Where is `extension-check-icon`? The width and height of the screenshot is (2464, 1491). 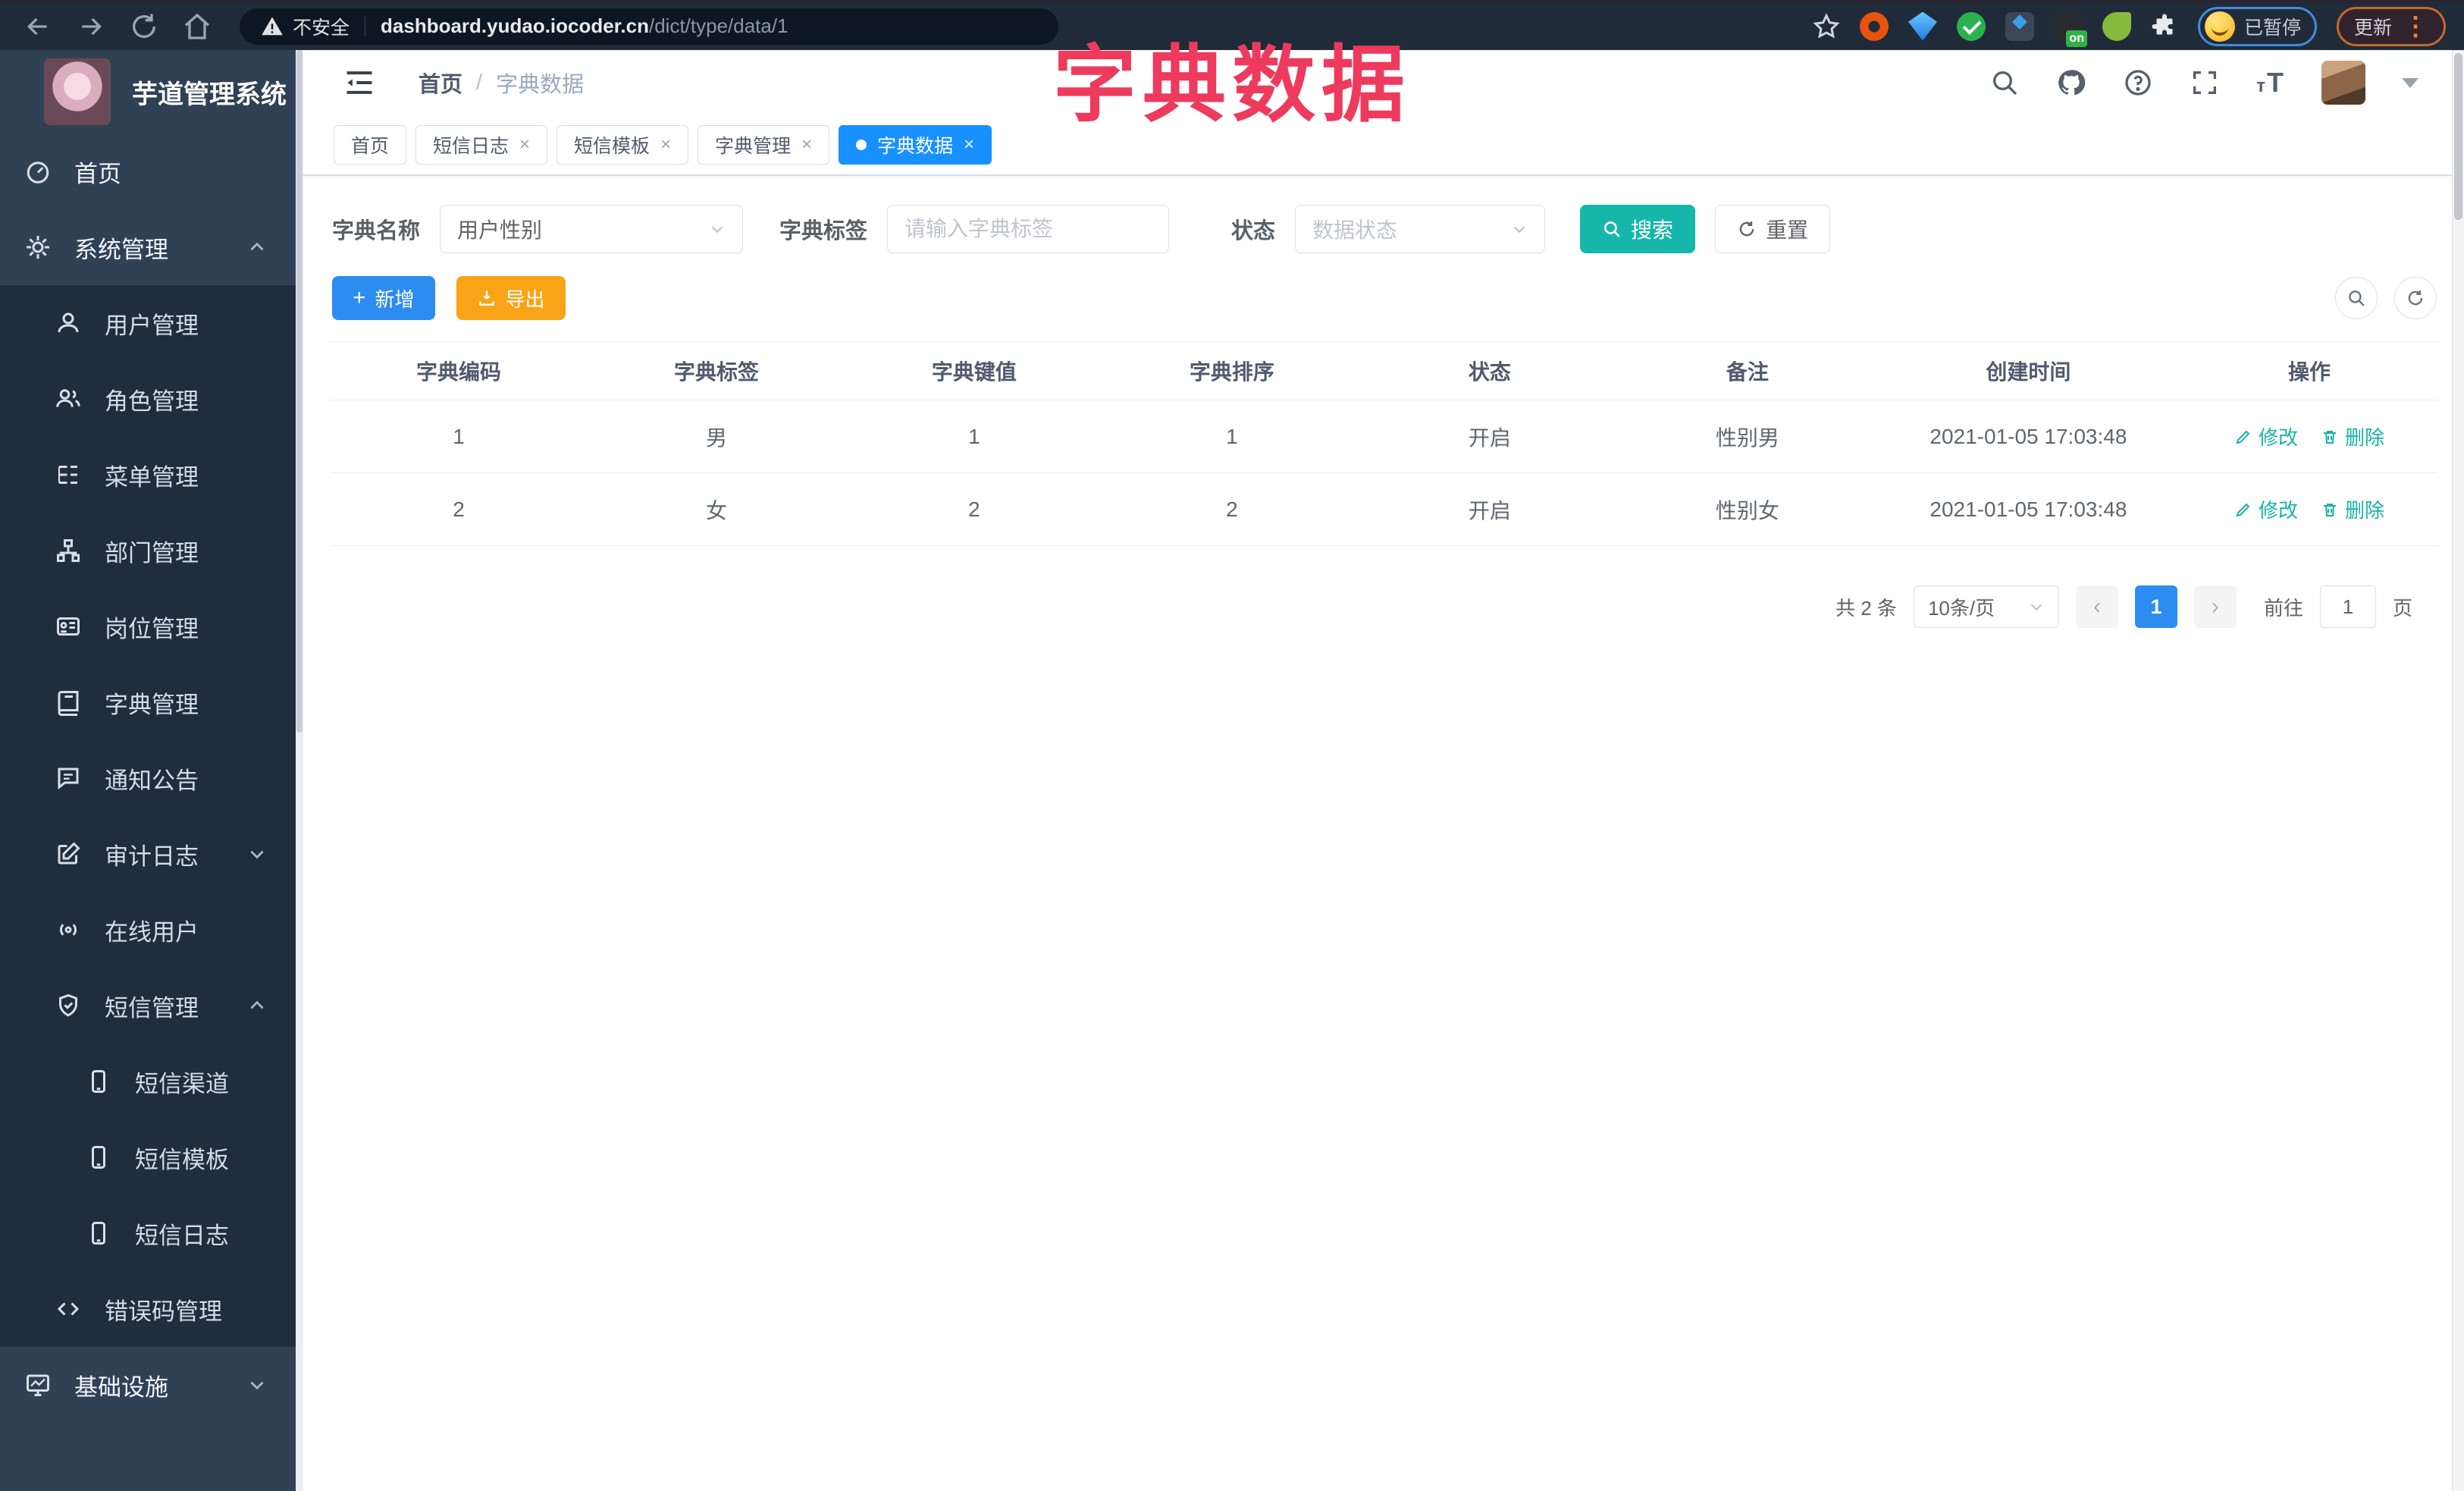 extension-check-icon is located at coordinates (1971, 26).